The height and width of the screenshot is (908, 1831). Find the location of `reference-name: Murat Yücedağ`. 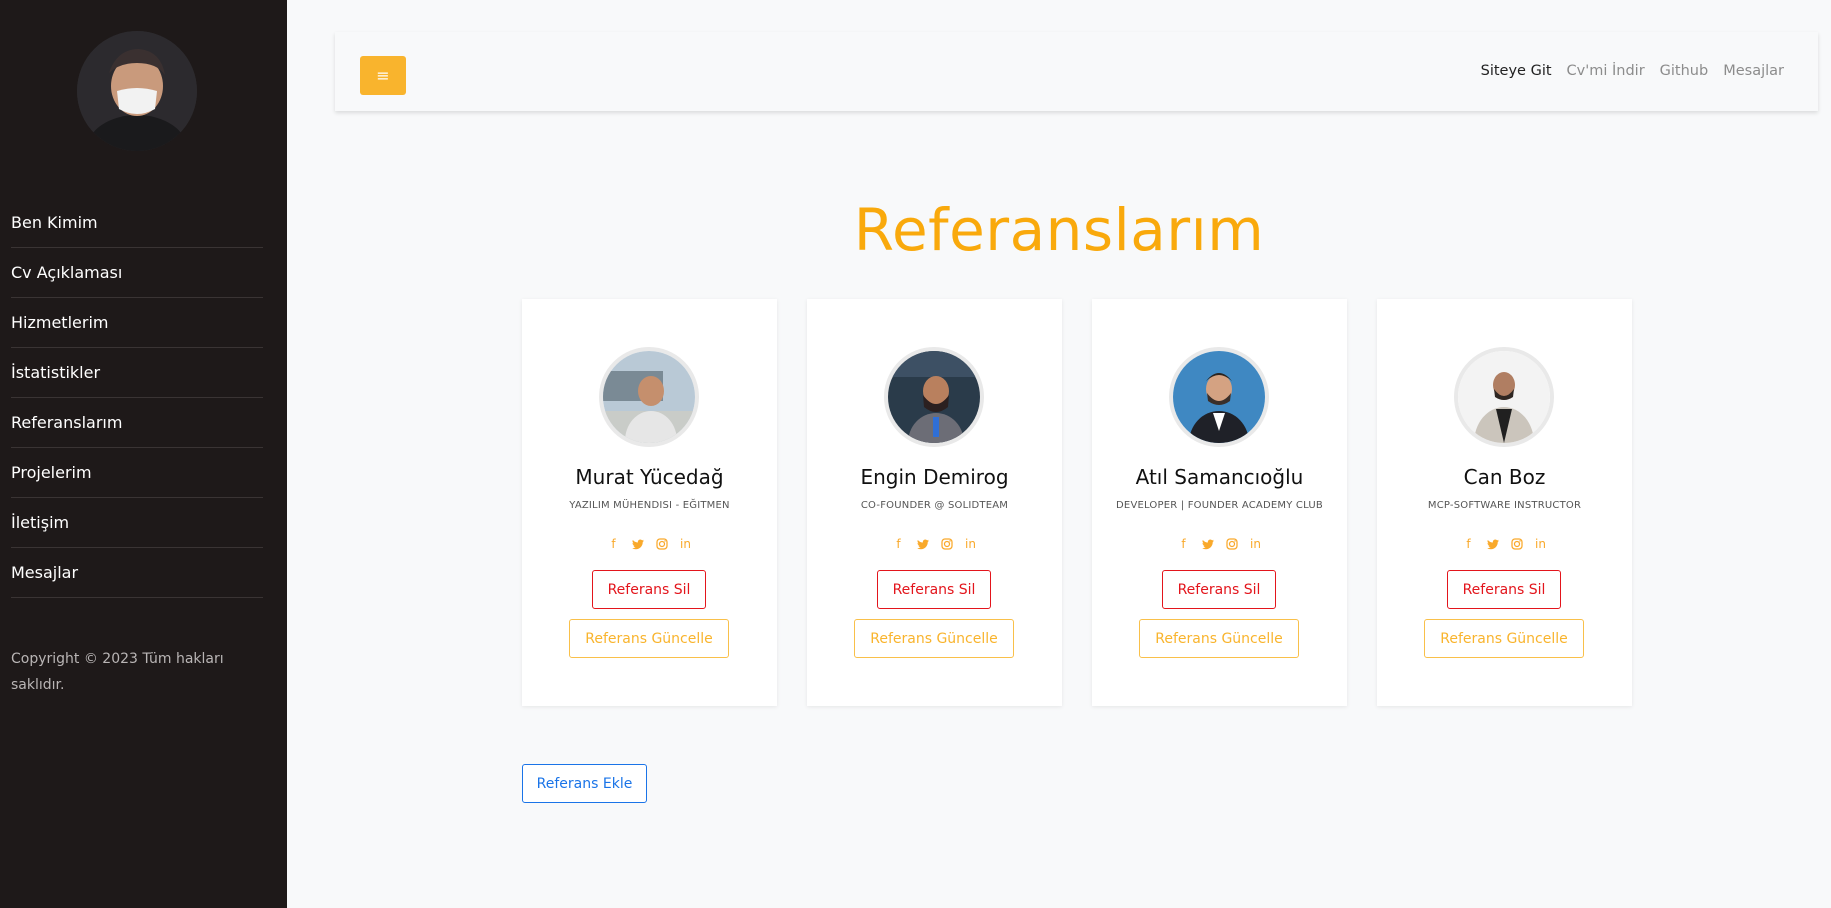

reference-name: Murat Yücedağ is located at coordinates (649, 477).